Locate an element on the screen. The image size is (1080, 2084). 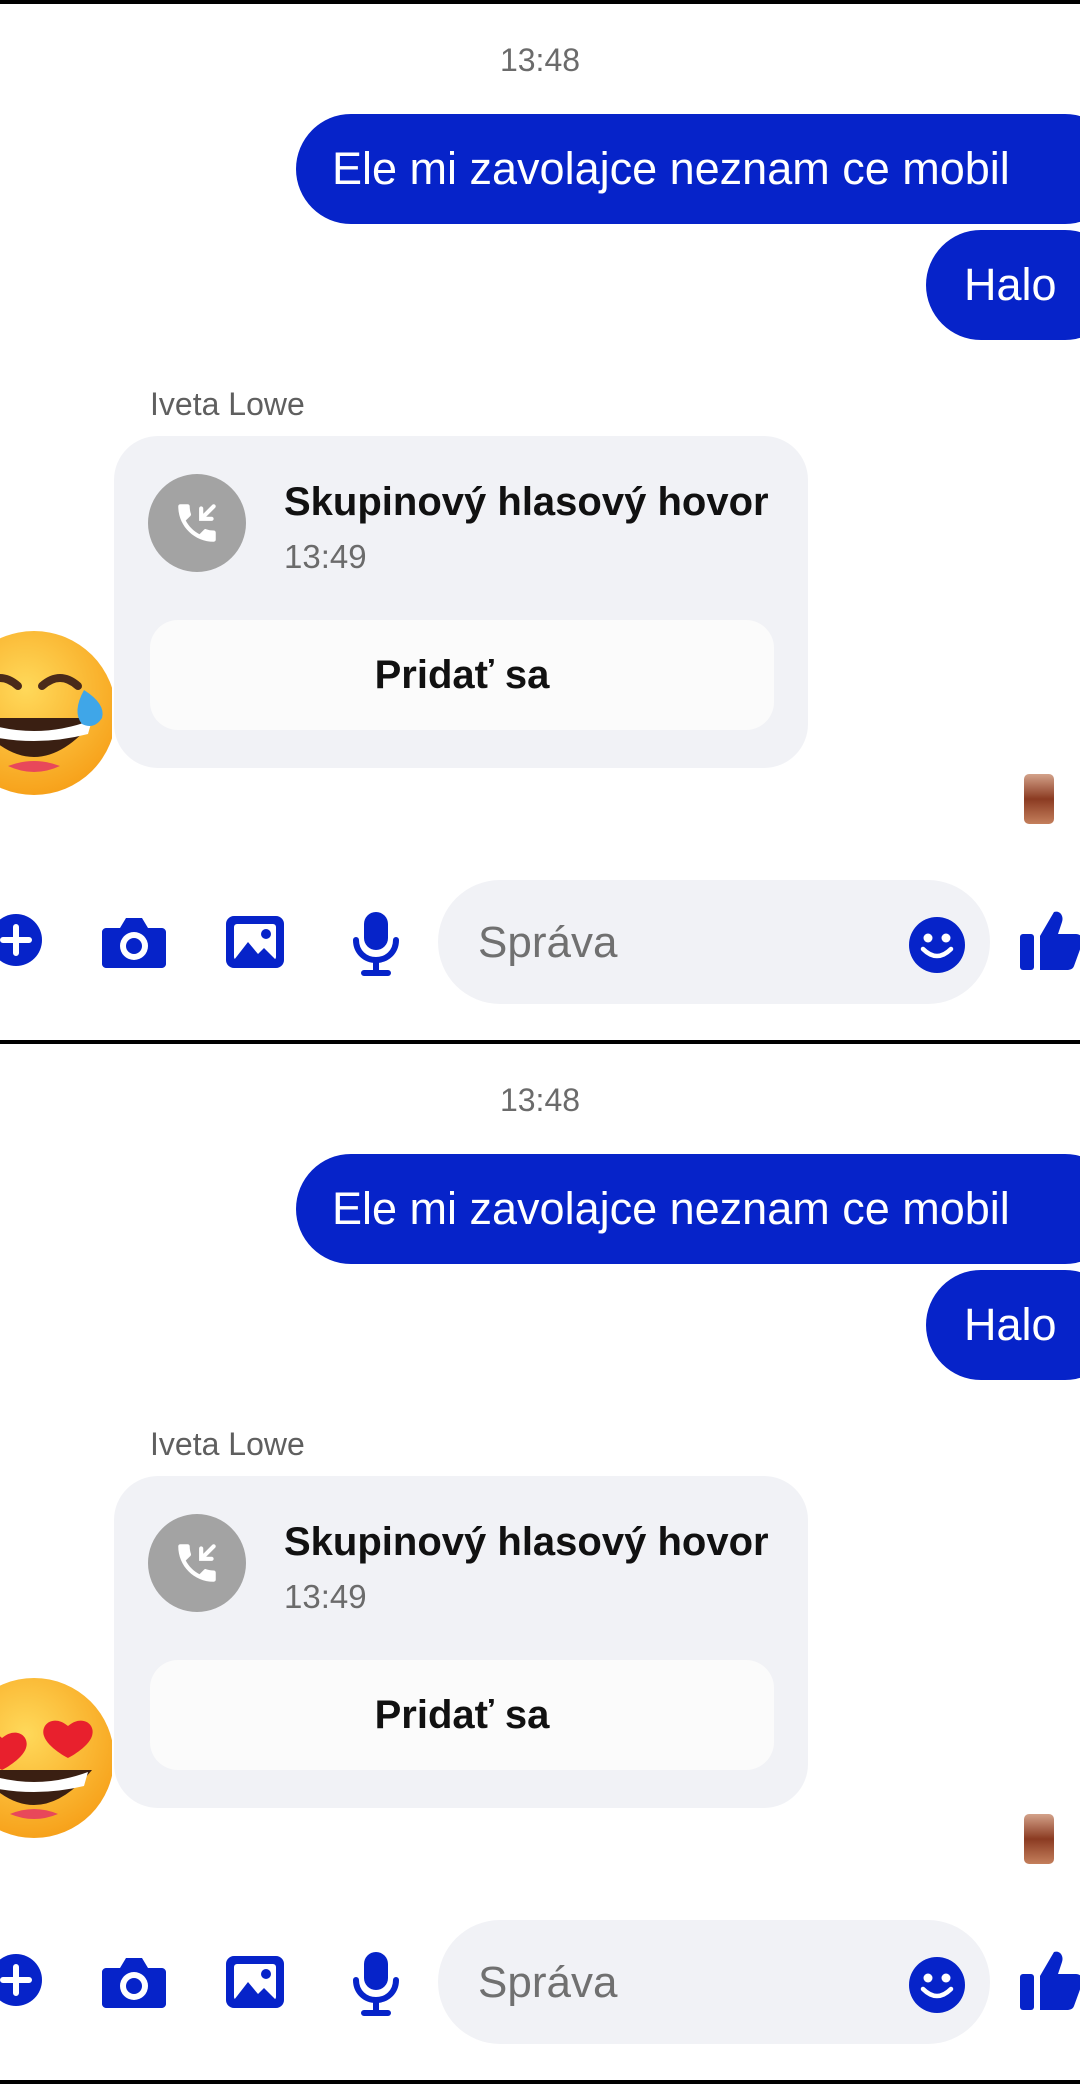
laughing-emoji-reaction is located at coordinates (58, 713).